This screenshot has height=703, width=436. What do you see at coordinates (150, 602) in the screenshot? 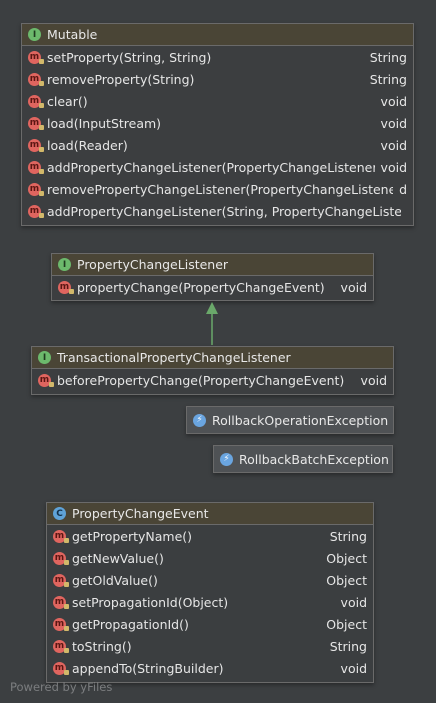
I see `method-name: setPropagationId(Object)` at bounding box center [150, 602].